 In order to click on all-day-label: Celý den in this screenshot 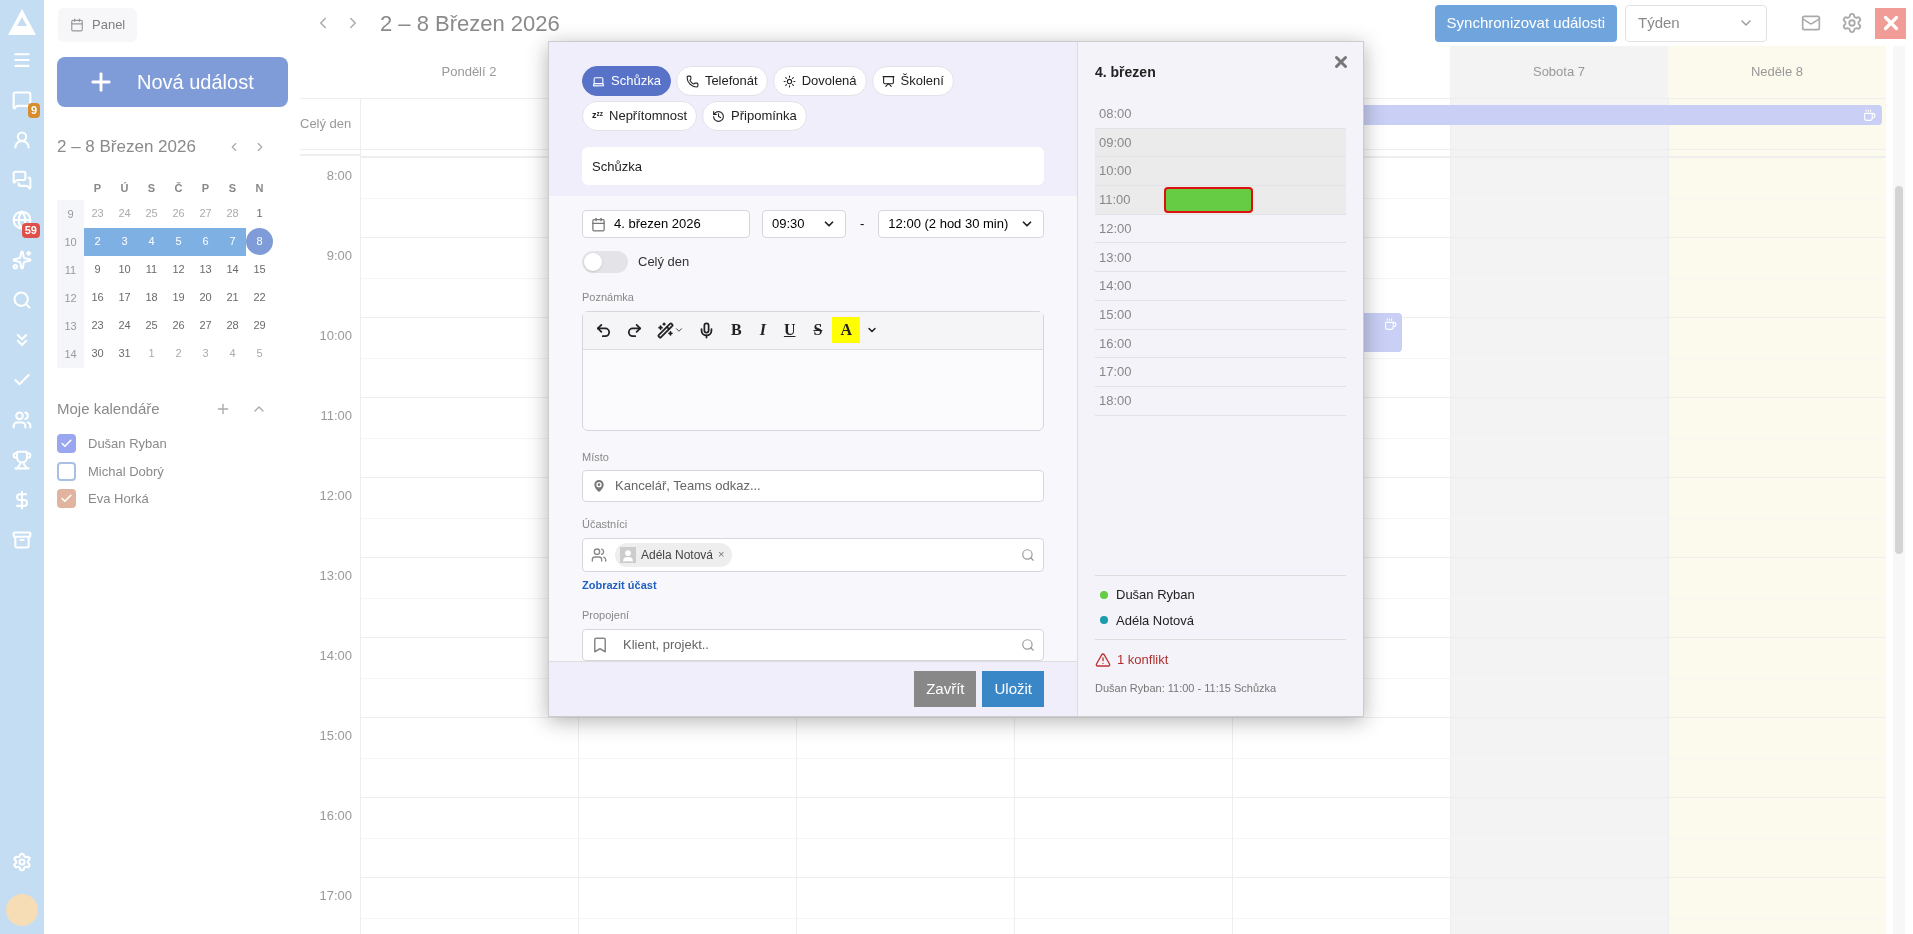, I will do `click(326, 124)`.